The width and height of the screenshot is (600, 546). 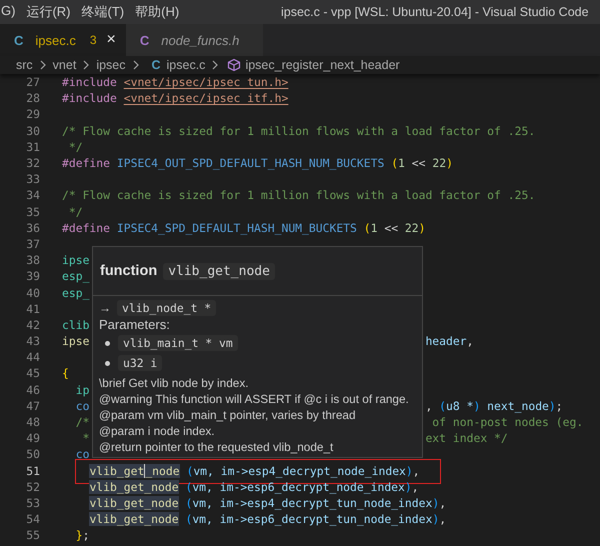 What do you see at coordinates (267, 519) in the screenshot?
I see `code-line: vlib_get_node (vm, im->esp6_decrypt_tun_node_index),` at bounding box center [267, 519].